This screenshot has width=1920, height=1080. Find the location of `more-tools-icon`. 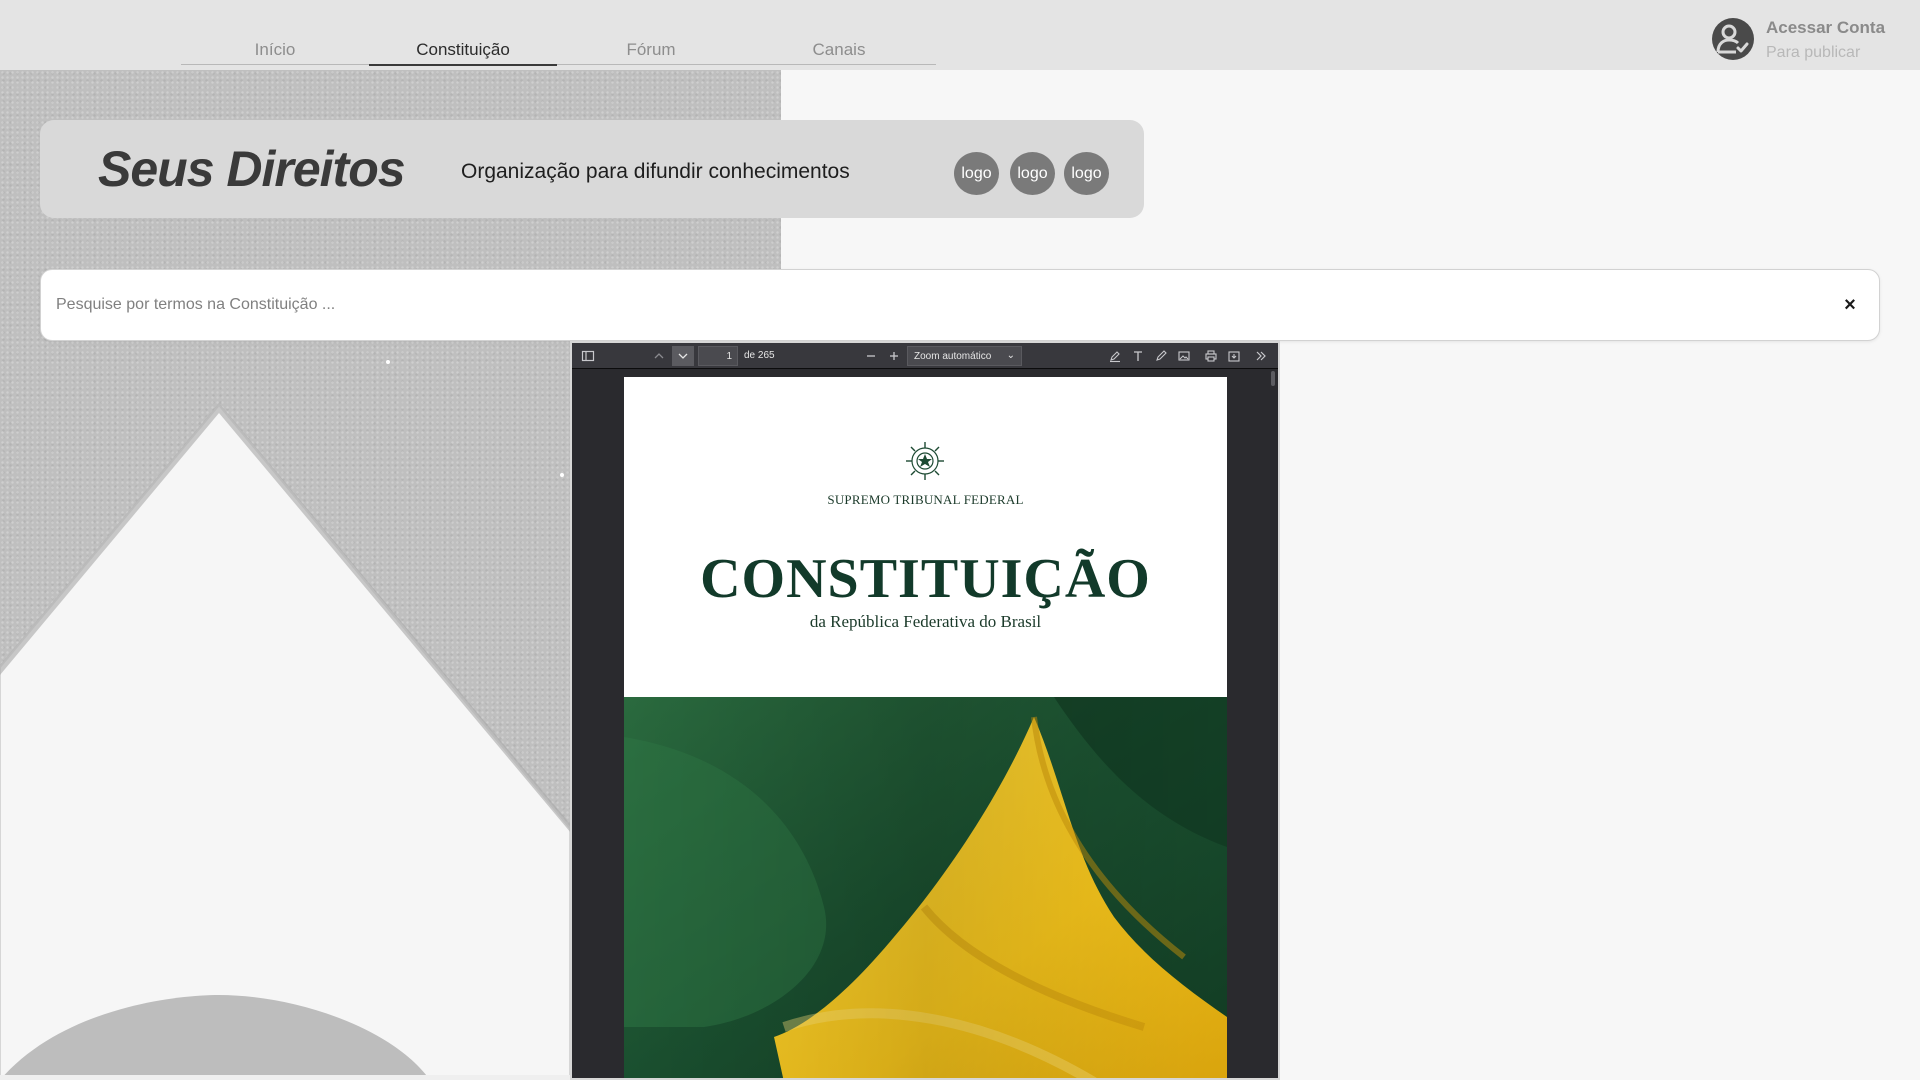

more-tools-icon is located at coordinates (1261, 356).